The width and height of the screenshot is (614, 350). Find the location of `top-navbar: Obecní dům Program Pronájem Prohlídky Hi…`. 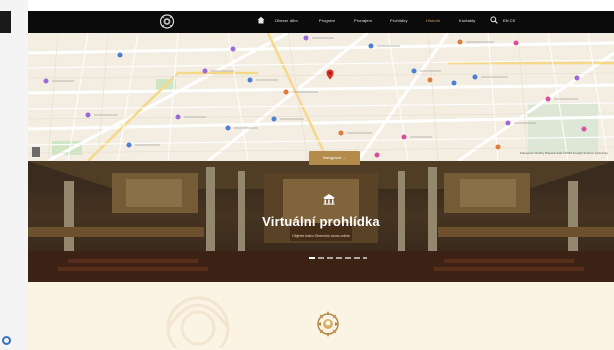

top-navbar: Obecní dům Program Pronájem Prohlídky Hi… is located at coordinates (321, 22).